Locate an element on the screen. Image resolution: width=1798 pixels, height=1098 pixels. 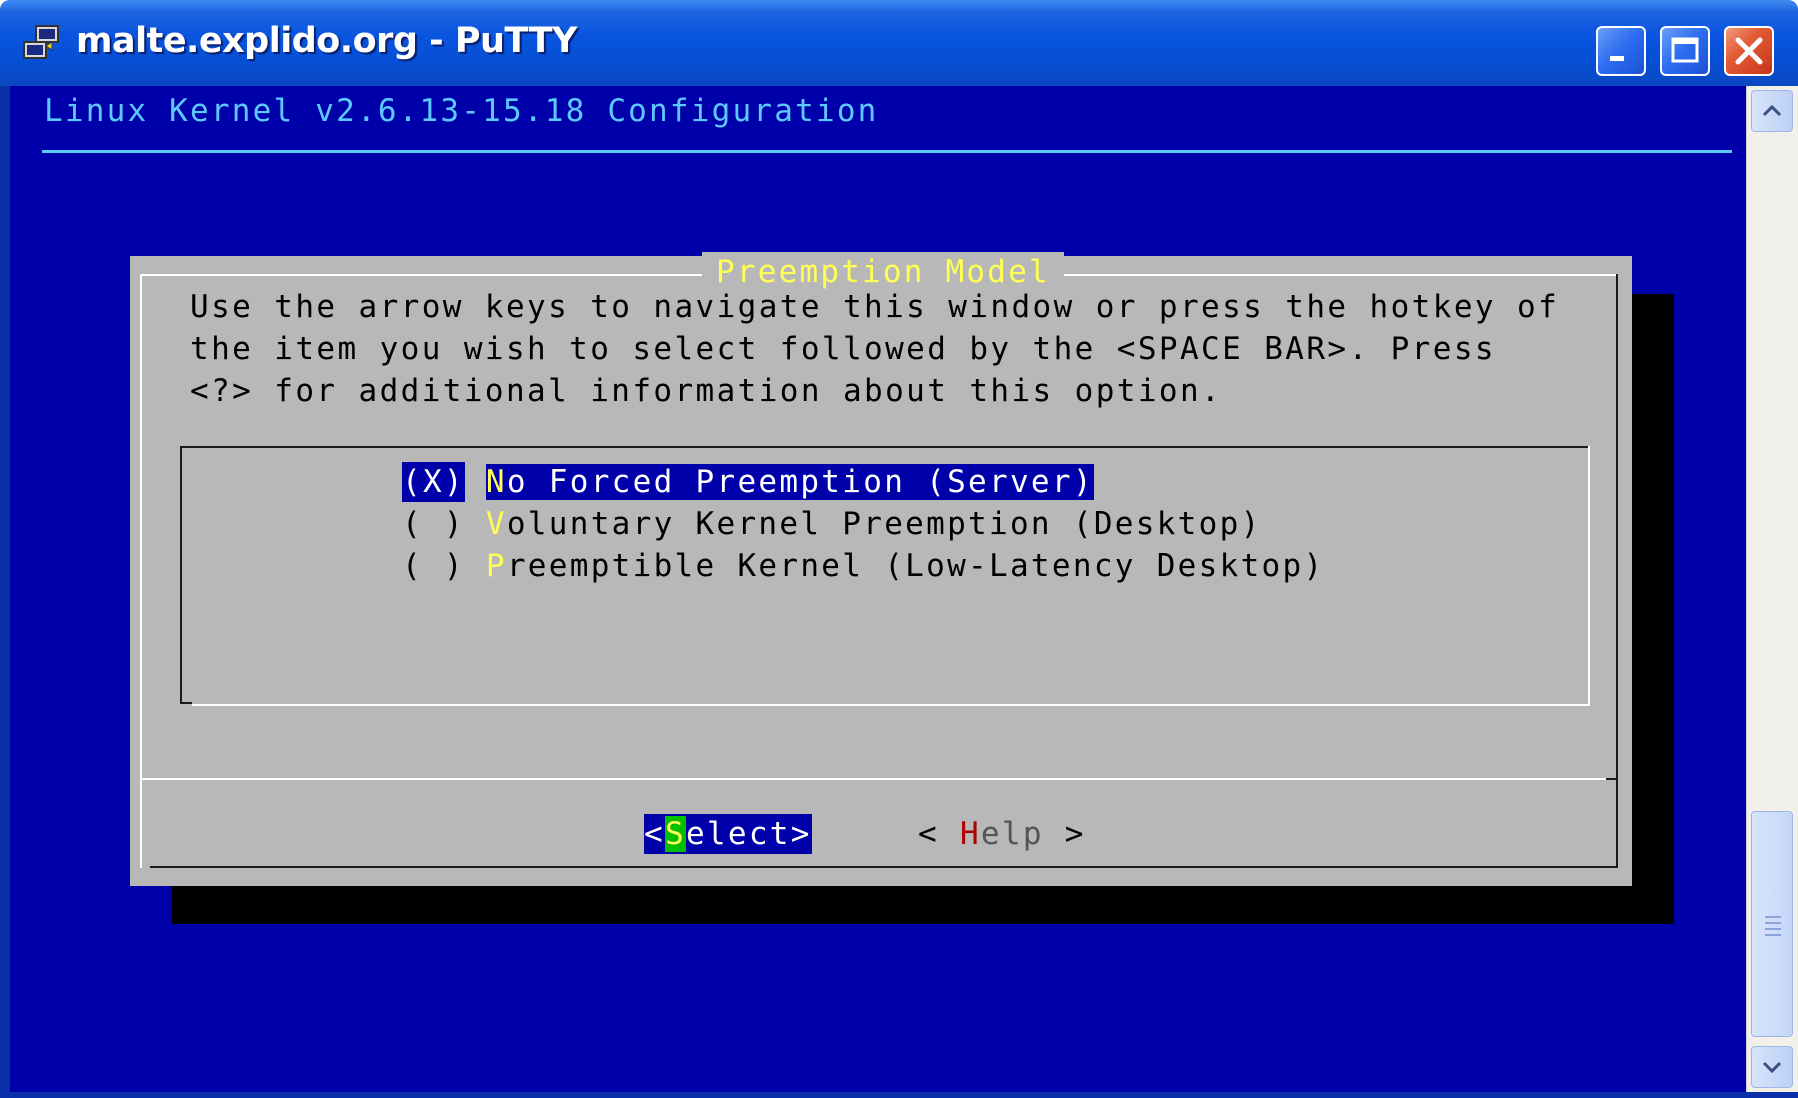
list-frame-top is located at coordinates (885, 447).